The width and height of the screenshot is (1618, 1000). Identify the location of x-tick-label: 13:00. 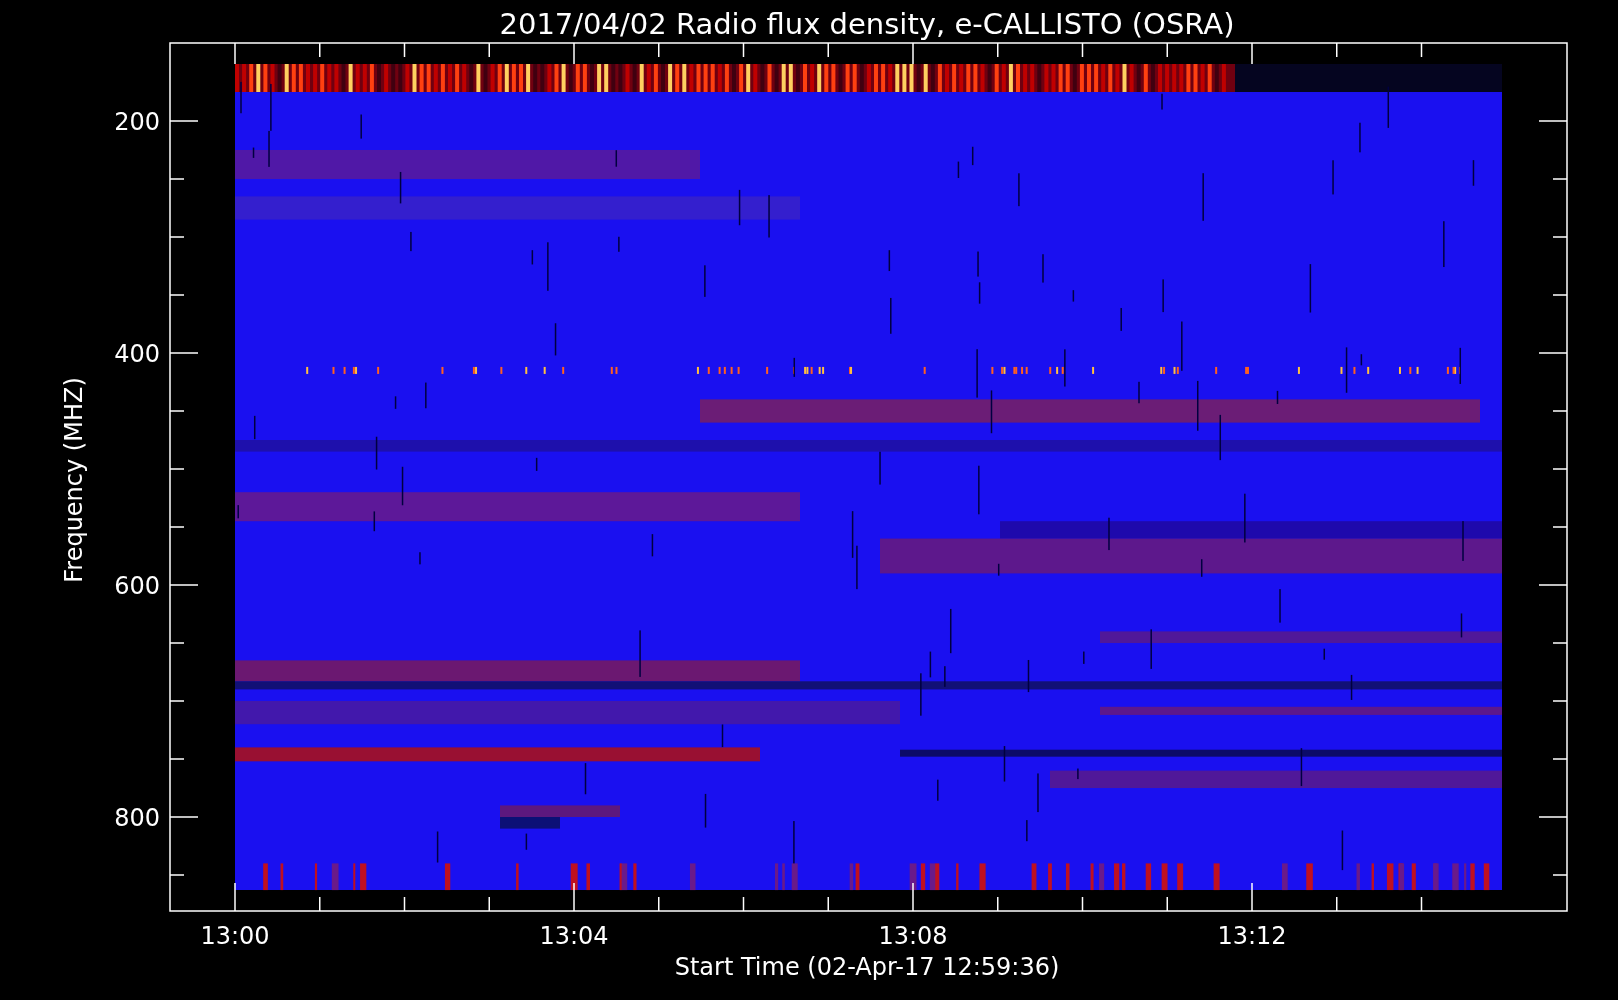
(235, 936).